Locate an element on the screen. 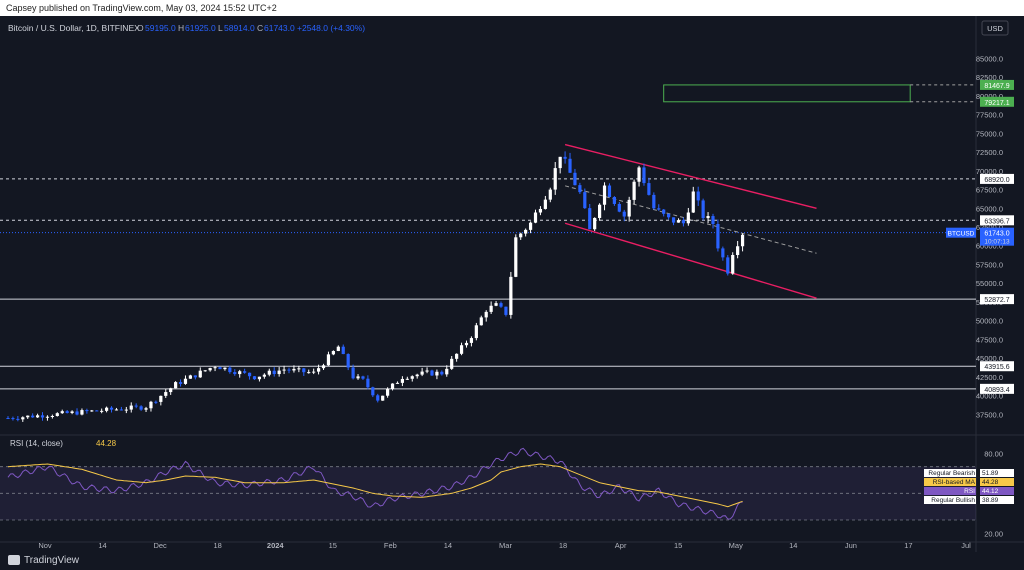 This screenshot has height=570, width=1024. y-tick-label: 42500.0 is located at coordinates (989, 377).